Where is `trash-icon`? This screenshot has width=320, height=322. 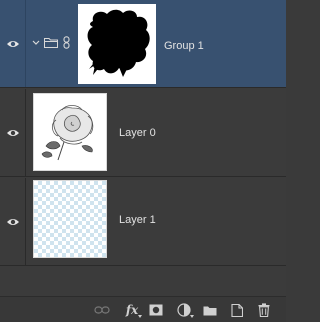 trash-icon is located at coordinates (264, 310).